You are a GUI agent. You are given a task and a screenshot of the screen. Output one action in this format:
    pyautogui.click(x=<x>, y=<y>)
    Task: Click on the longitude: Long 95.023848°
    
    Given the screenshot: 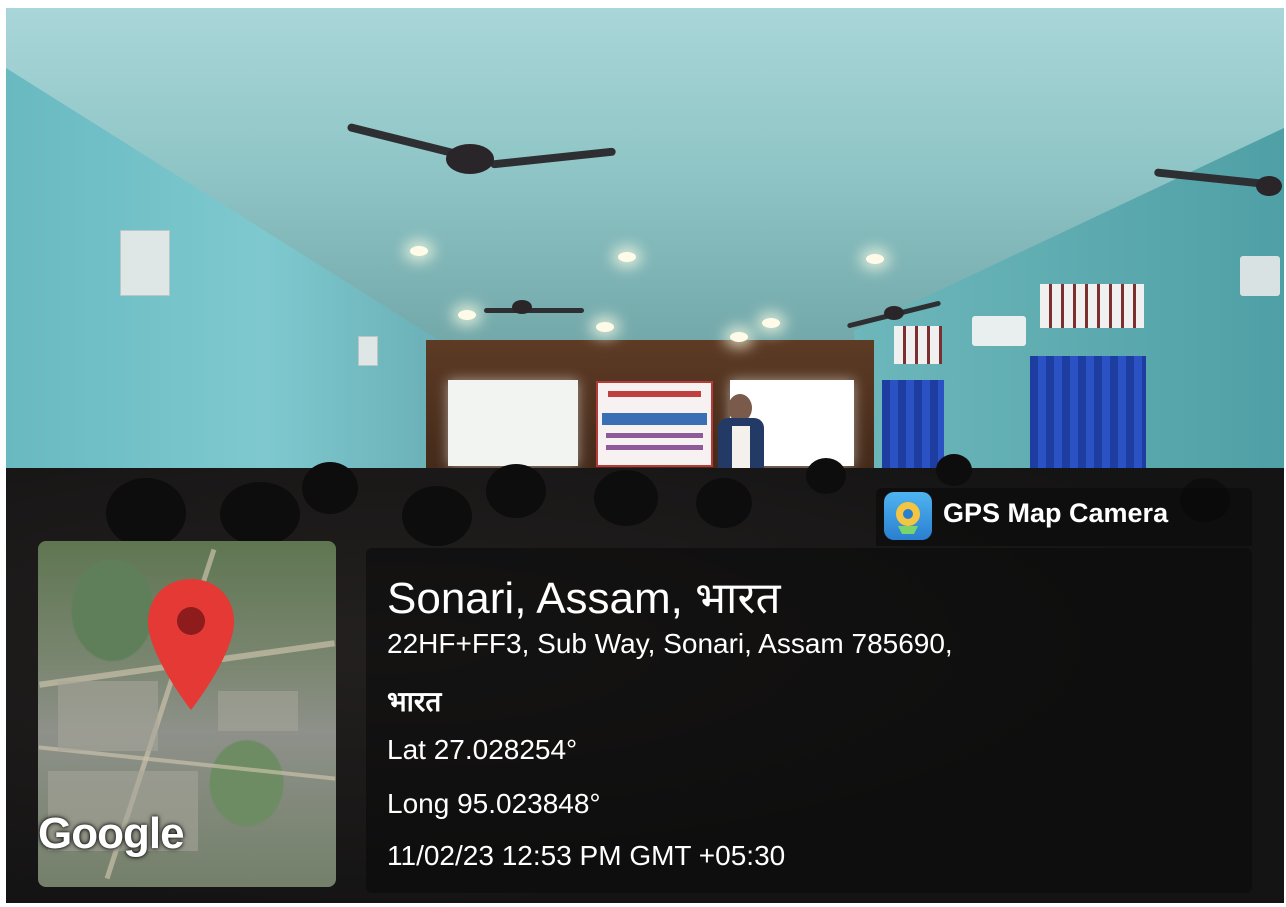 What is the action you would take?
    pyautogui.click(x=494, y=803)
    